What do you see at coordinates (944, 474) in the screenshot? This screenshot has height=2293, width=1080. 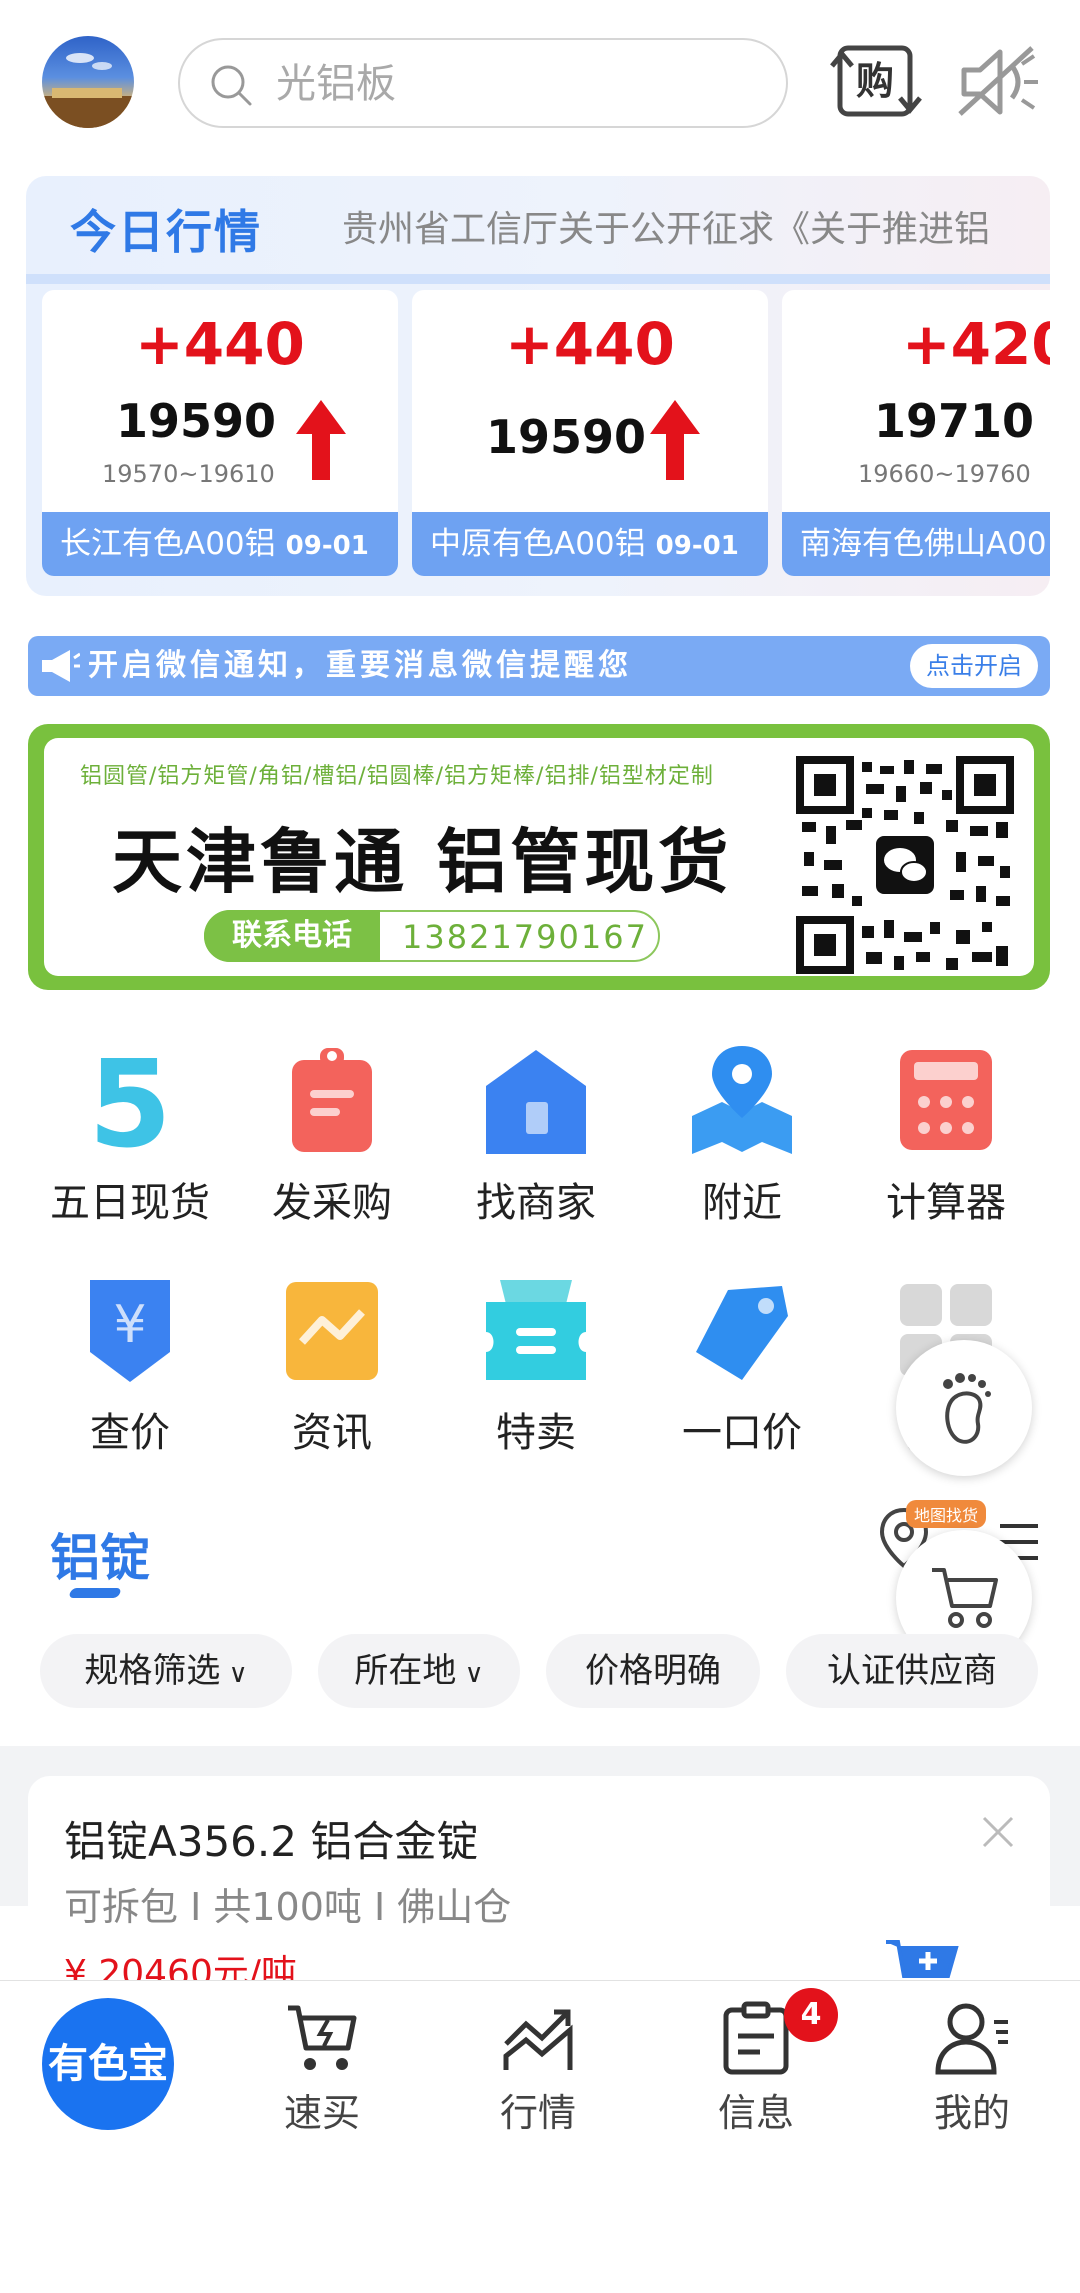 I see `price-range: 19660~19760` at bounding box center [944, 474].